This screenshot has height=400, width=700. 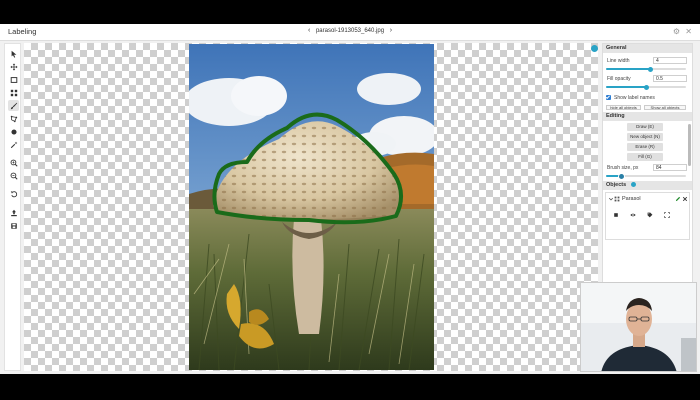 What do you see at coordinates (650, 69) in the screenshot?
I see `line-width-slider-thumb` at bounding box center [650, 69].